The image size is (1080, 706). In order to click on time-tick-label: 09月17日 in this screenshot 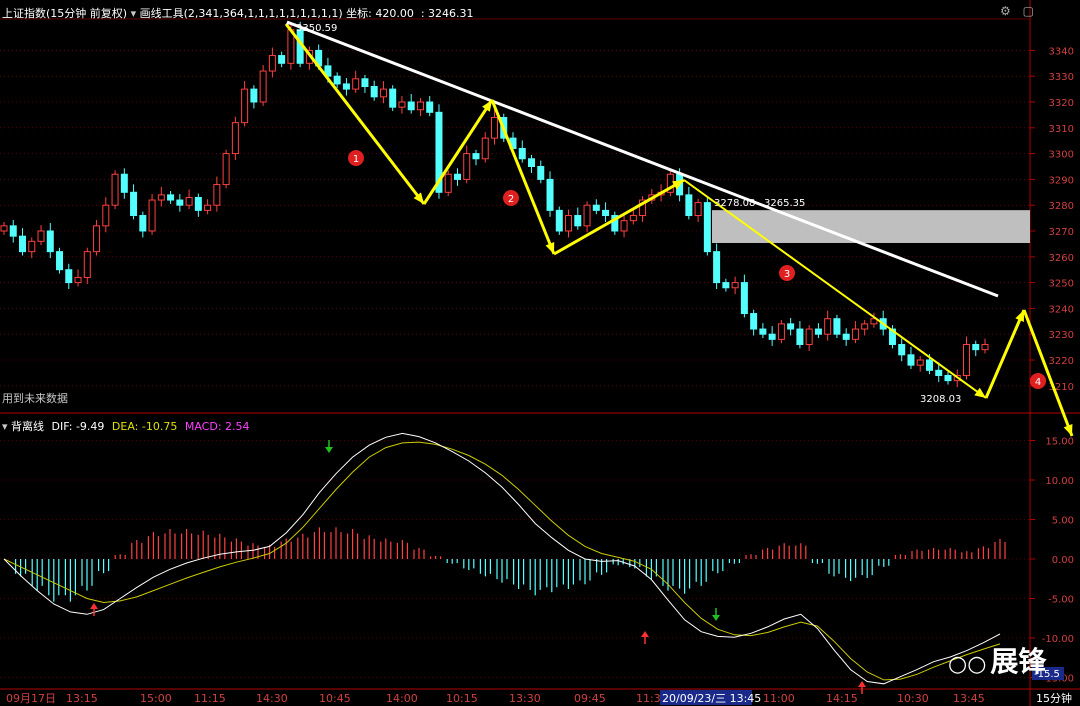, I will do `click(31, 698)`.